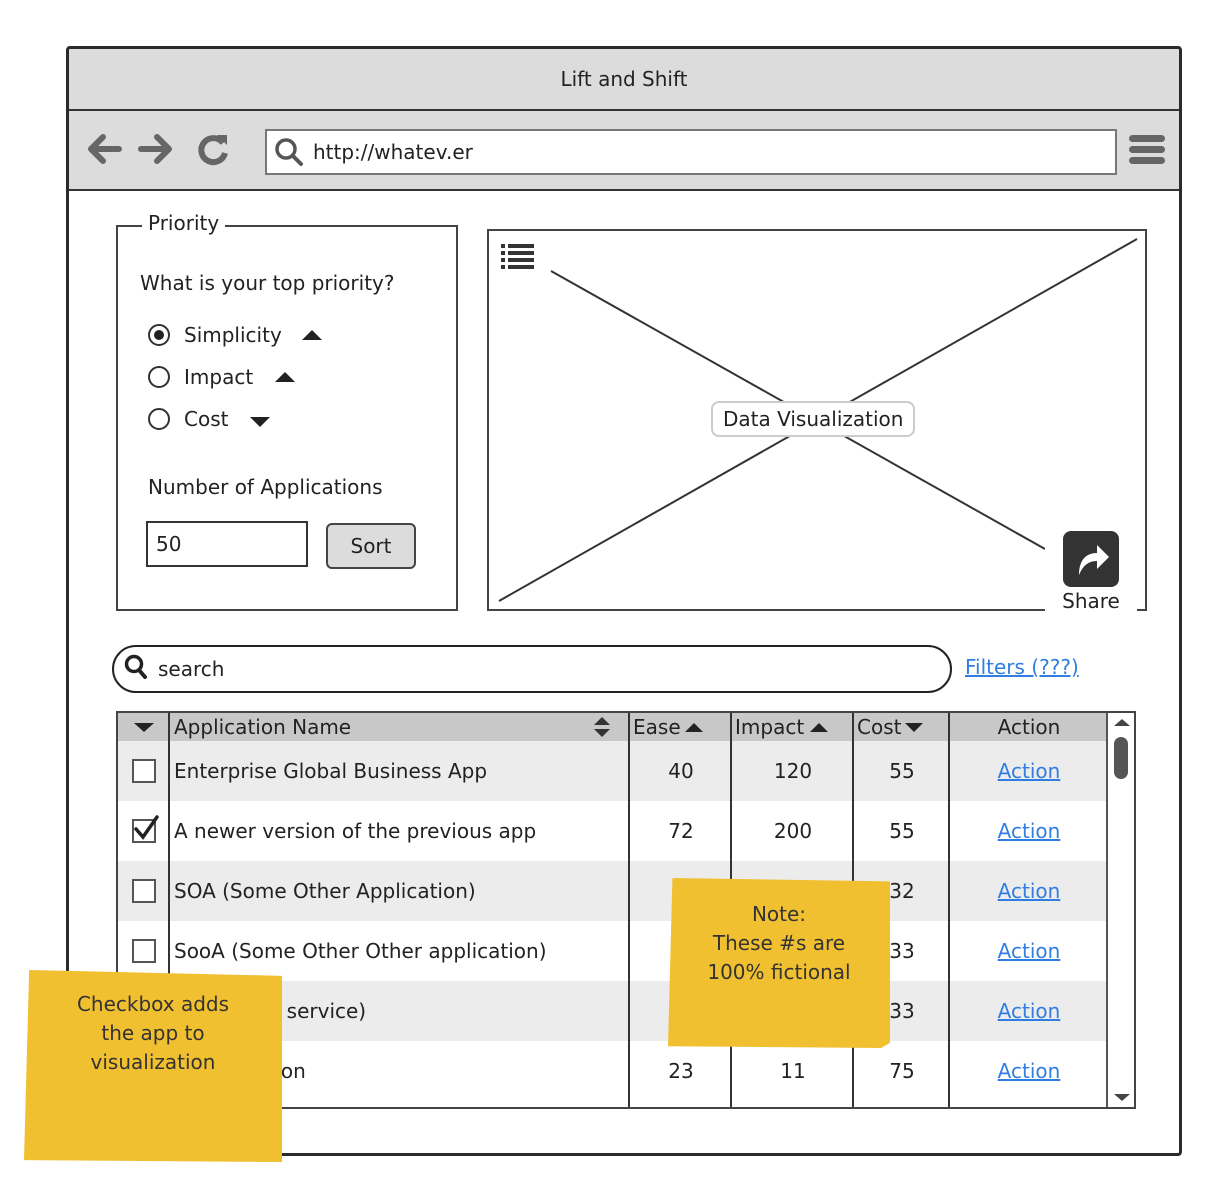 This screenshot has height=1177, width=1208. Describe the element at coordinates (713, 152) in the screenshot. I see `url-input` at that location.